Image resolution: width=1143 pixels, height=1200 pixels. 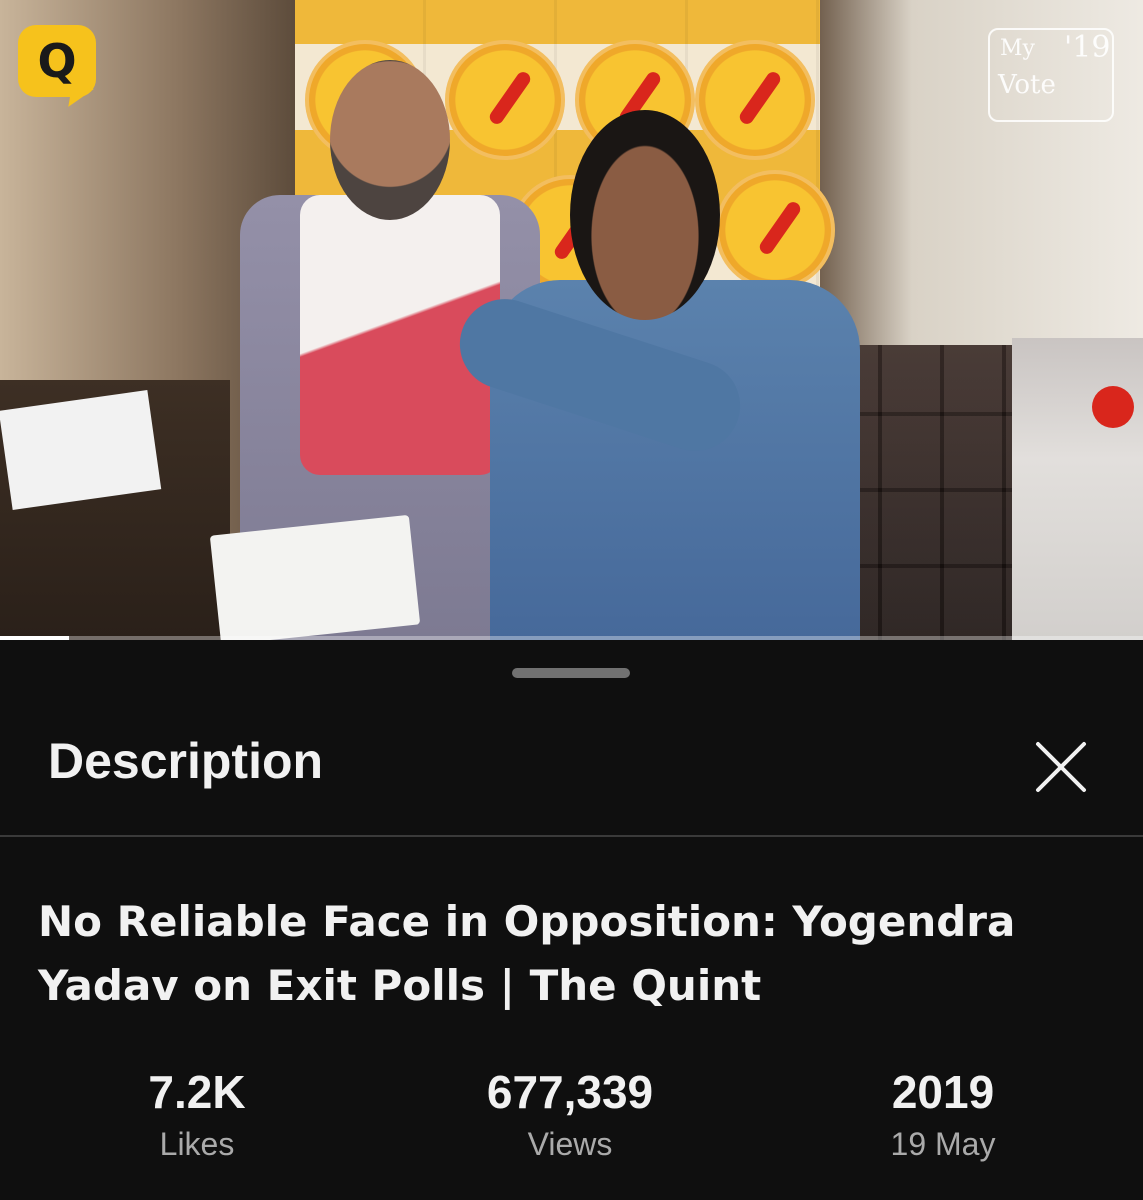 I want to click on close-button, so click(x=1061, y=767).